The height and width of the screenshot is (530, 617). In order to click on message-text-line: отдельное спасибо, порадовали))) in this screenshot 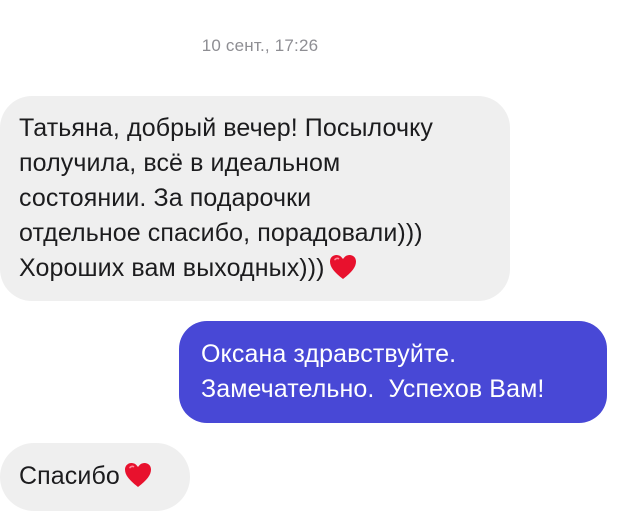, I will do `click(221, 233)`.